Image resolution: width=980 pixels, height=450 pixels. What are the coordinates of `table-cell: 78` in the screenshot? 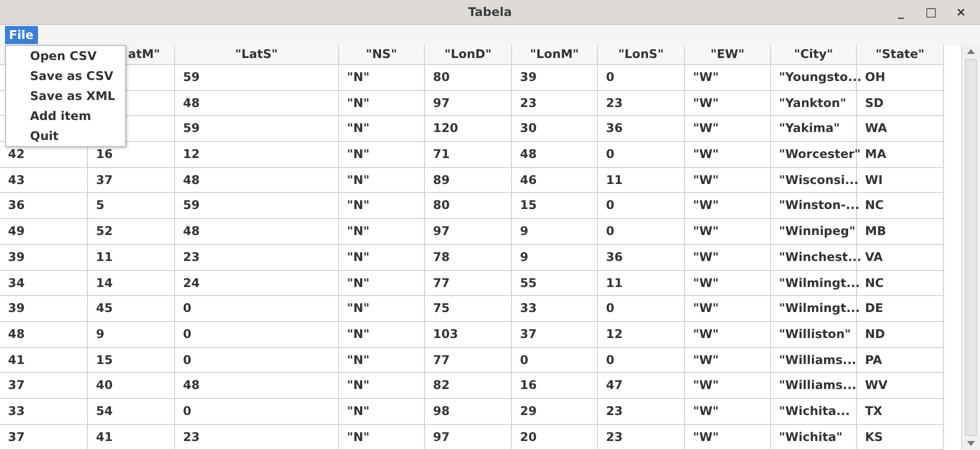 It's located at (468, 257).